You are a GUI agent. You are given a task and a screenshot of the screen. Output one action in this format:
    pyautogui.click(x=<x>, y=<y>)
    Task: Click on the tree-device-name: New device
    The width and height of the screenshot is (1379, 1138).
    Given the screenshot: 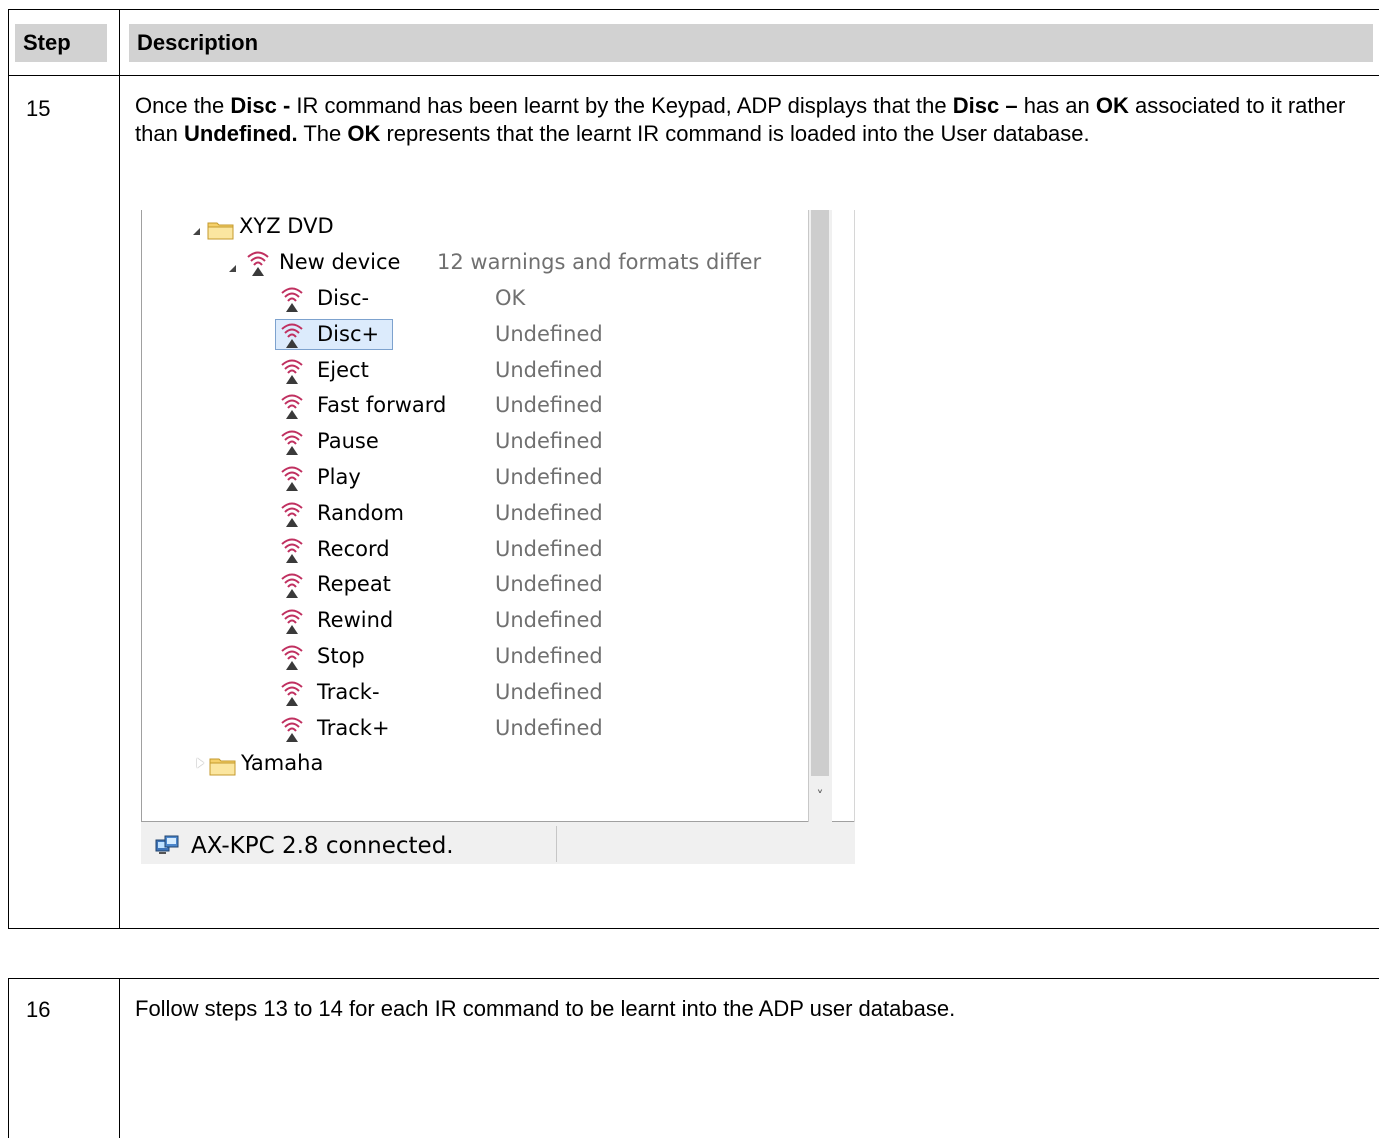 What is the action you would take?
    pyautogui.click(x=339, y=262)
    